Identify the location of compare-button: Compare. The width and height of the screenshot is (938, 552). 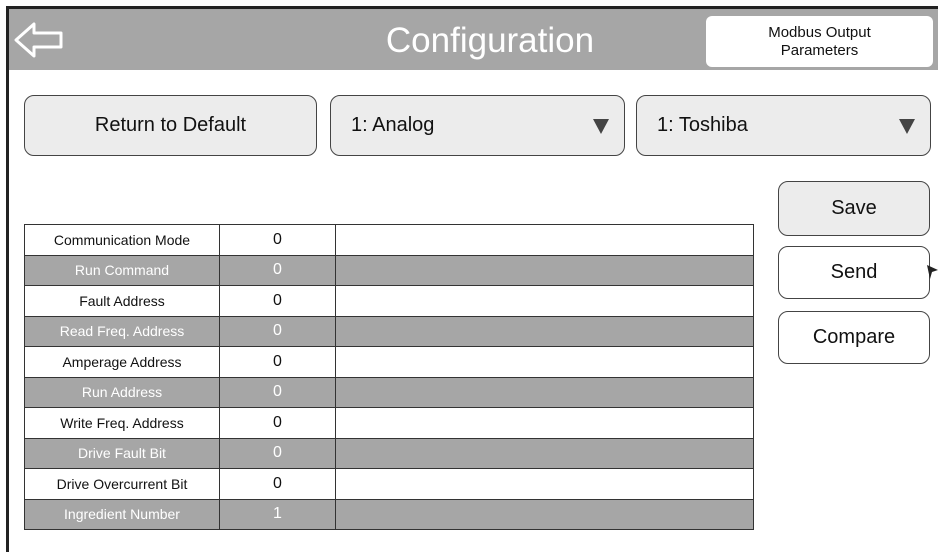
(854, 337).